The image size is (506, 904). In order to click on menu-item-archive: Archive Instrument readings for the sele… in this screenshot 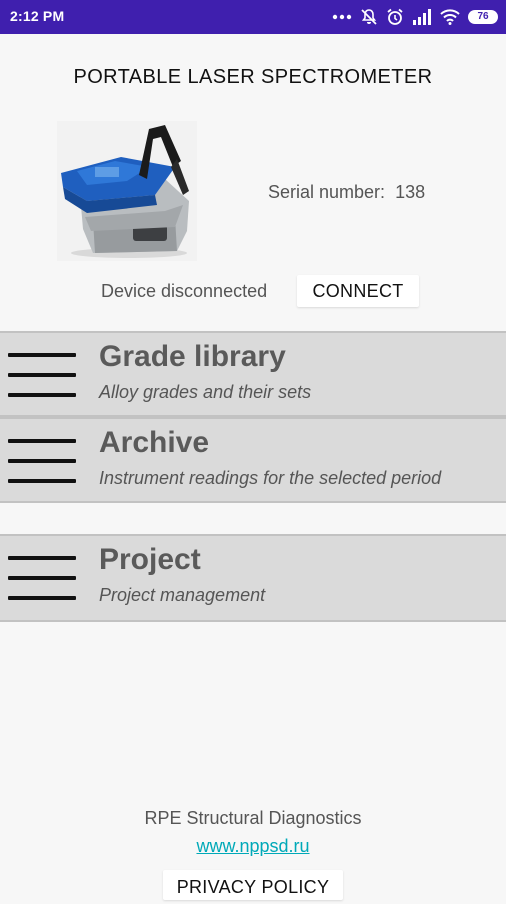, I will do `click(253, 460)`.